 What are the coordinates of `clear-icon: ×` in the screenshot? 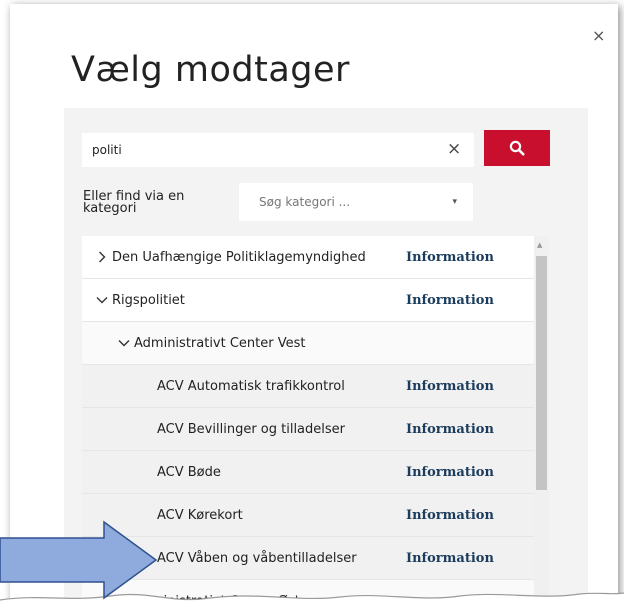 It's located at (454, 149).